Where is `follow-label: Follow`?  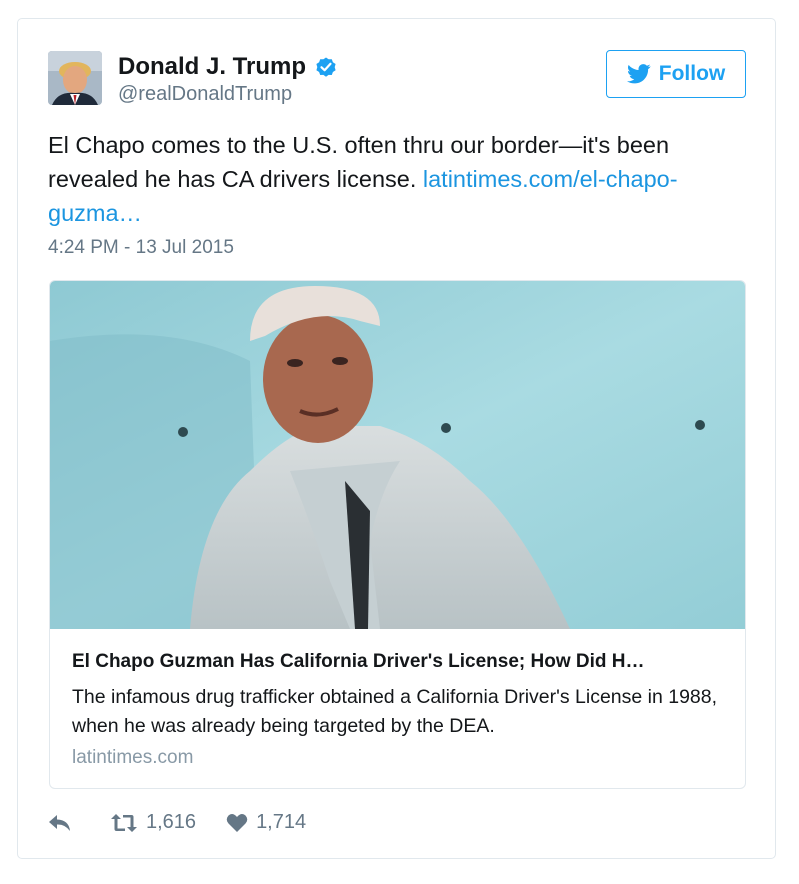
follow-label: Follow is located at coordinates (692, 73).